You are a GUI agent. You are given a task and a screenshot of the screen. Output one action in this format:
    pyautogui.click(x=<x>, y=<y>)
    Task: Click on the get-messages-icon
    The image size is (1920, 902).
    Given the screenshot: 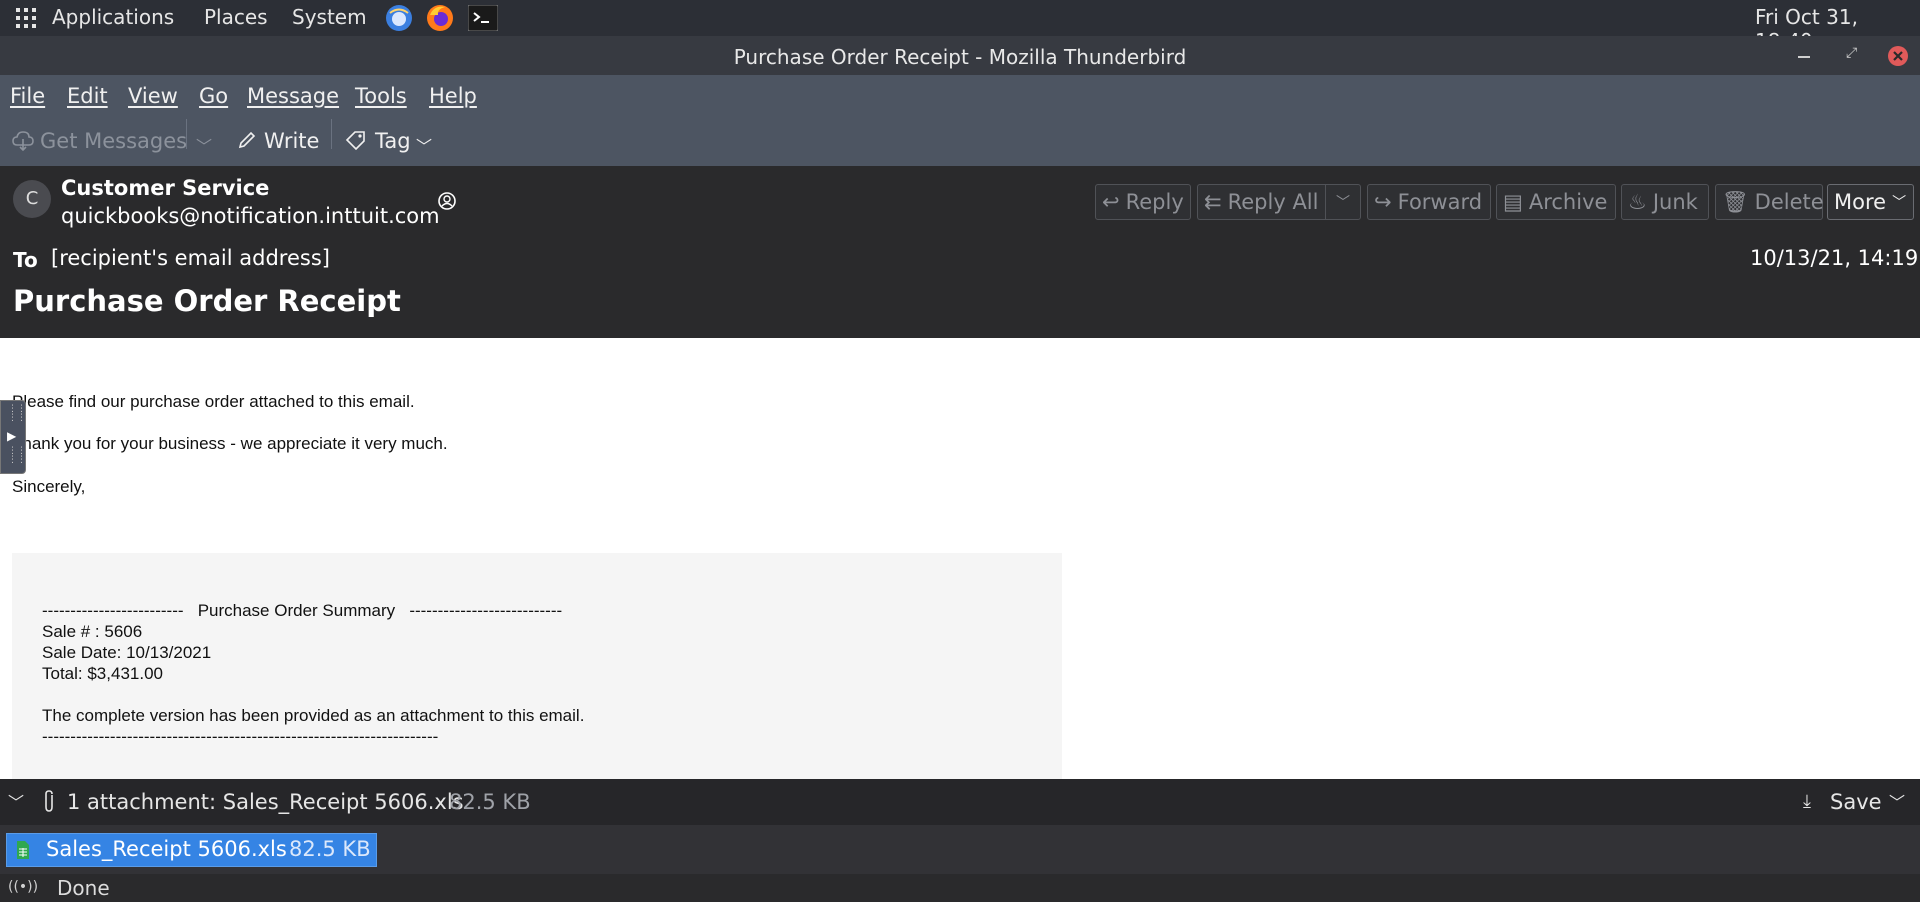 What is the action you would take?
    pyautogui.click(x=23, y=143)
    